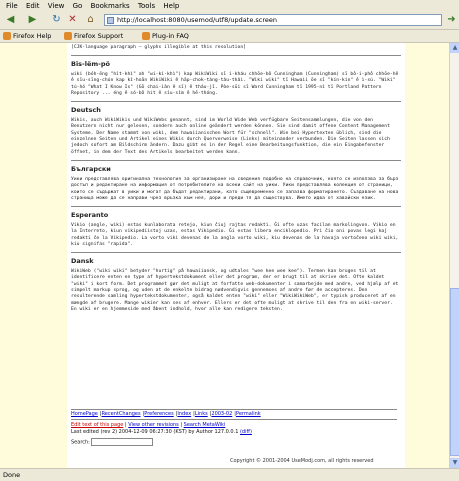  Describe the element at coordinates (90, 215) in the screenshot. I see `section-heading: Esperanto` at that location.